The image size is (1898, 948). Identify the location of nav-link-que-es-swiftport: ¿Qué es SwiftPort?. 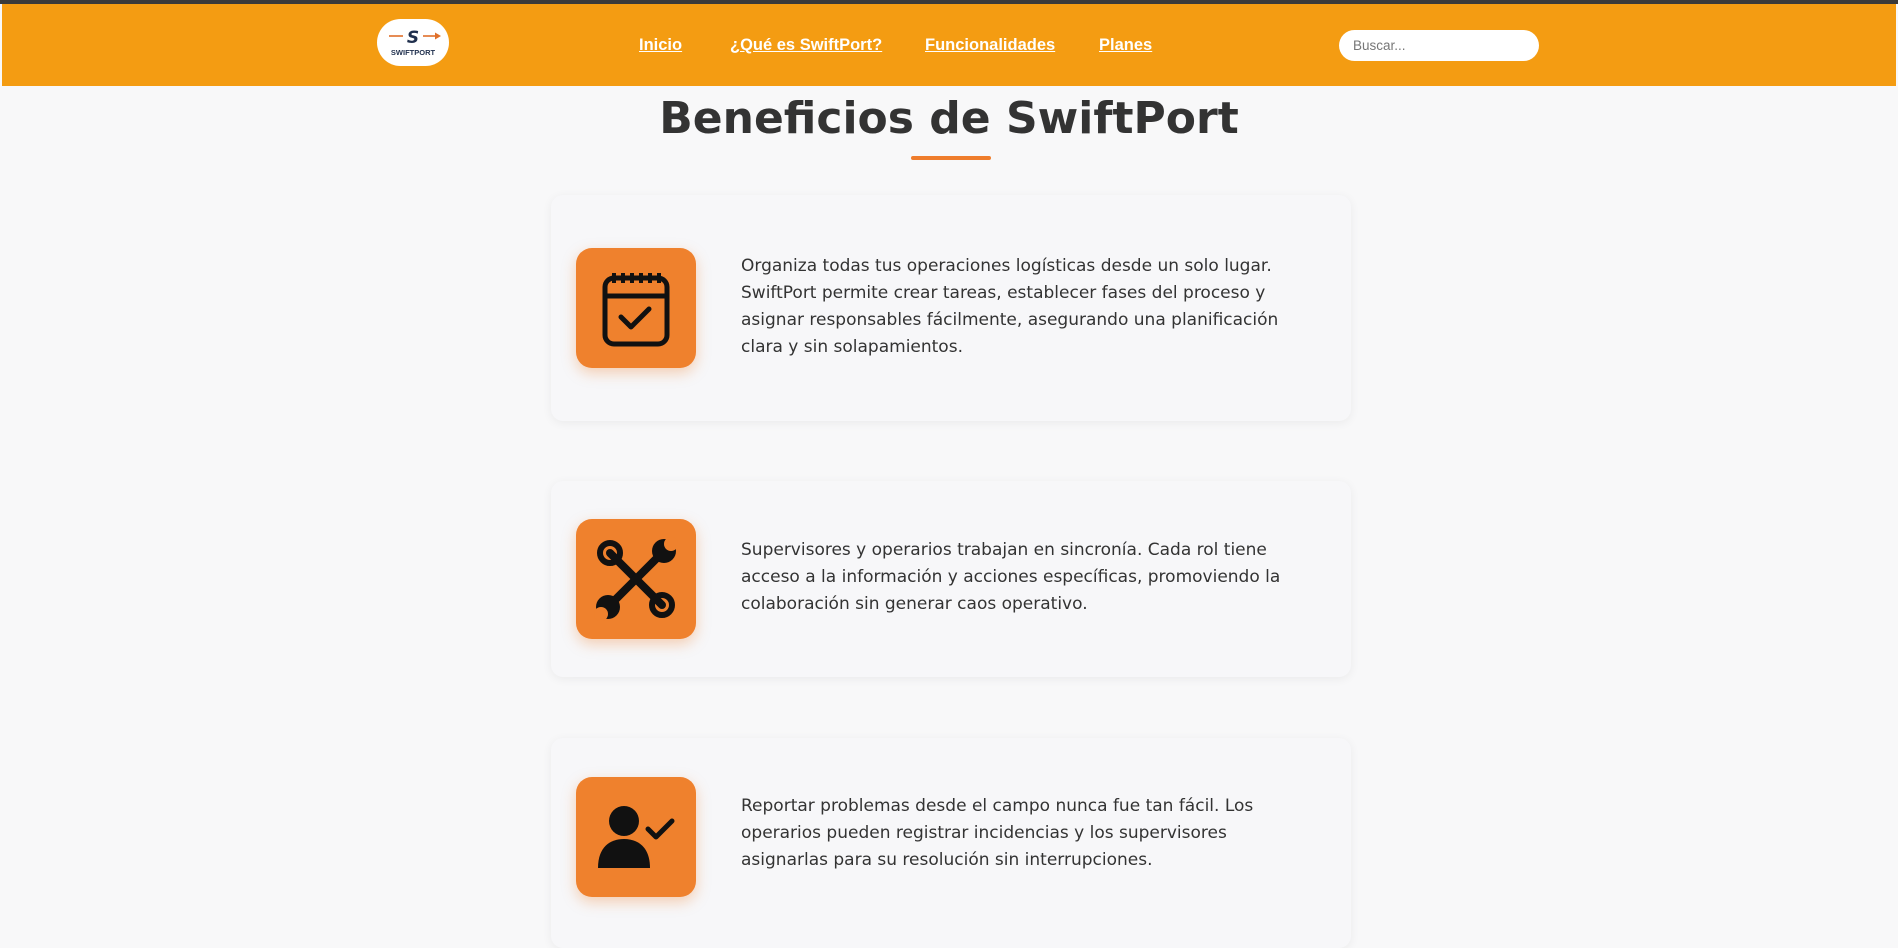
(806, 45).